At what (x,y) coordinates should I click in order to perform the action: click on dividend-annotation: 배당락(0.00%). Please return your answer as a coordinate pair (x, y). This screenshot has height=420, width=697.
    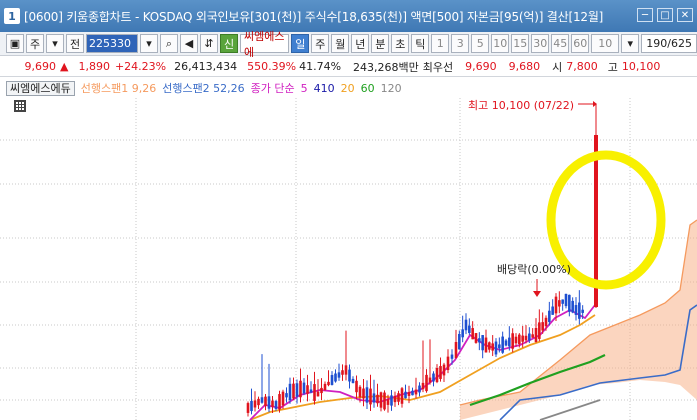
    Looking at the image, I should click on (534, 269).